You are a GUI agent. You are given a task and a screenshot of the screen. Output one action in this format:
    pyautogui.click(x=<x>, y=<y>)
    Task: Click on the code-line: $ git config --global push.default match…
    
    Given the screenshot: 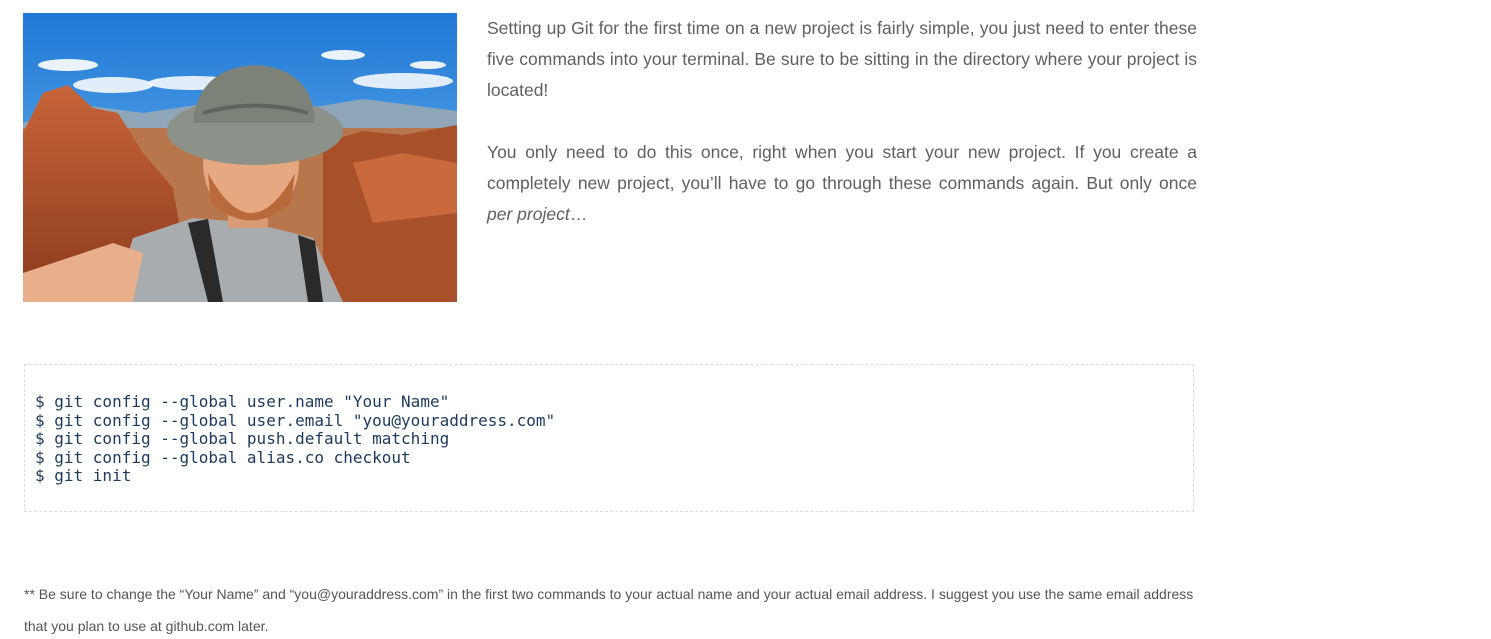 What is the action you would take?
    pyautogui.click(x=242, y=438)
    